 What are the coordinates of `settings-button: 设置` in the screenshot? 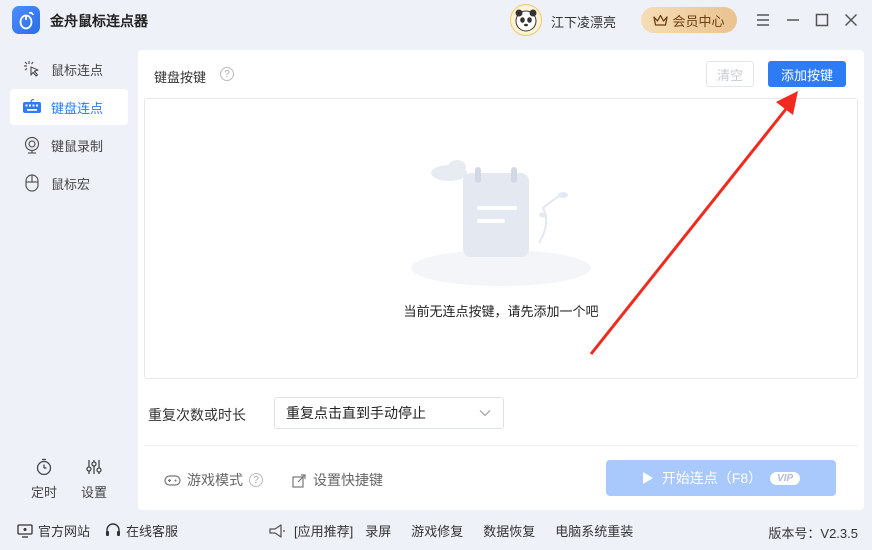 It's located at (94, 479).